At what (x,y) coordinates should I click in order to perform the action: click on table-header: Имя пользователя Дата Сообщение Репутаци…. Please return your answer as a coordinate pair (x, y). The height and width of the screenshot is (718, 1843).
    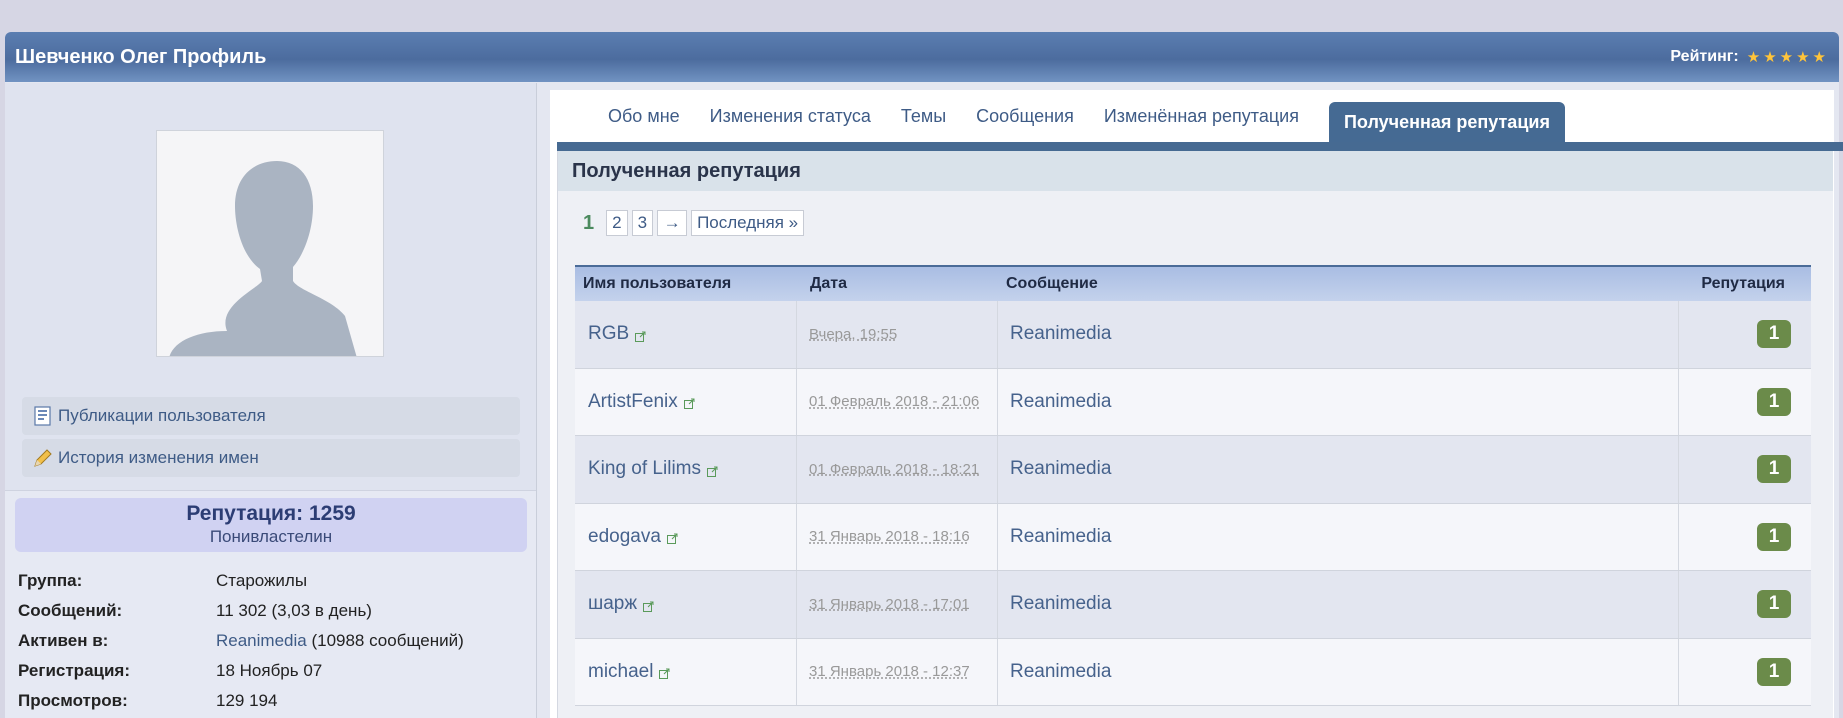
    Looking at the image, I should click on (1193, 283).